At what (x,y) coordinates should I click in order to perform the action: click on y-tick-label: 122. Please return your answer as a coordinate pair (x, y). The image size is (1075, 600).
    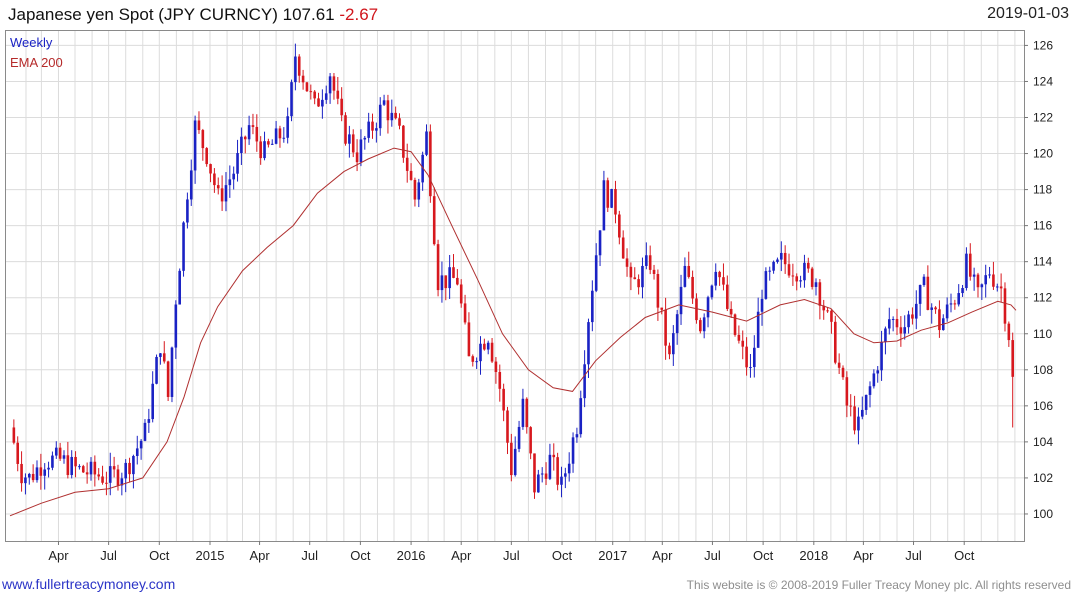
    Looking at the image, I should click on (1043, 118).